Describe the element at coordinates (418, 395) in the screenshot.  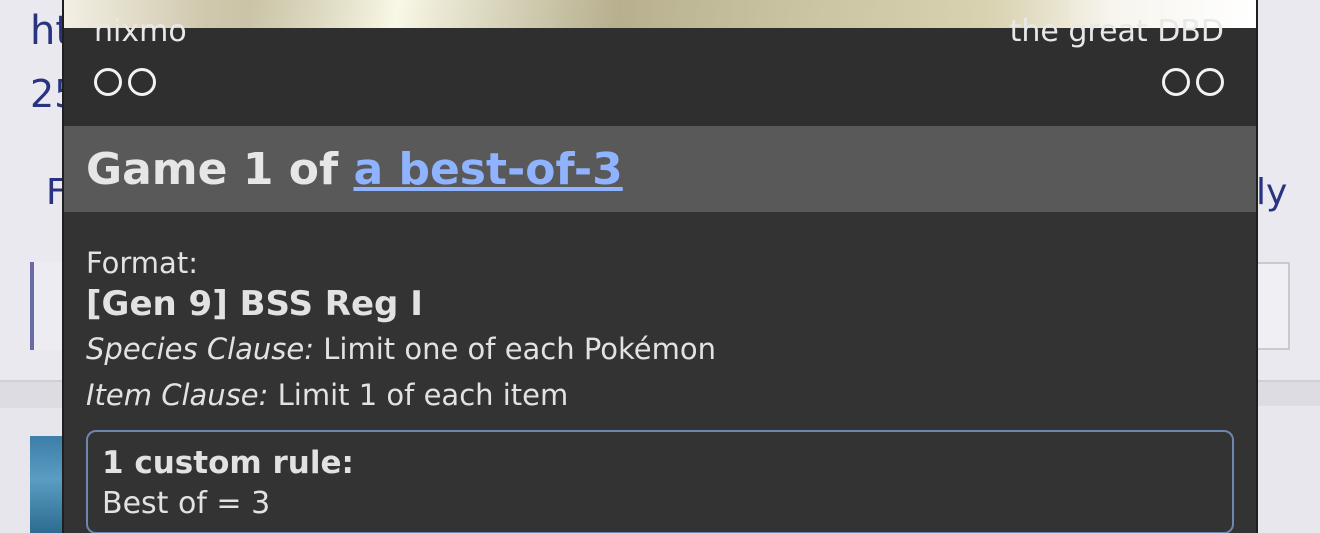
I see `clause-text: Limit 1 of each item` at that location.